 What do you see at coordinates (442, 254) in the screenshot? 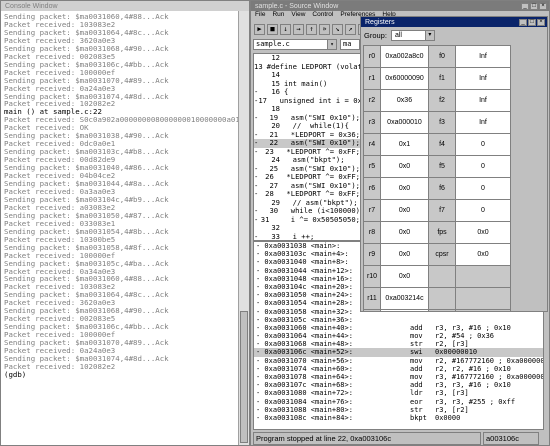
I see `register-name: cpsr` at bounding box center [442, 254].